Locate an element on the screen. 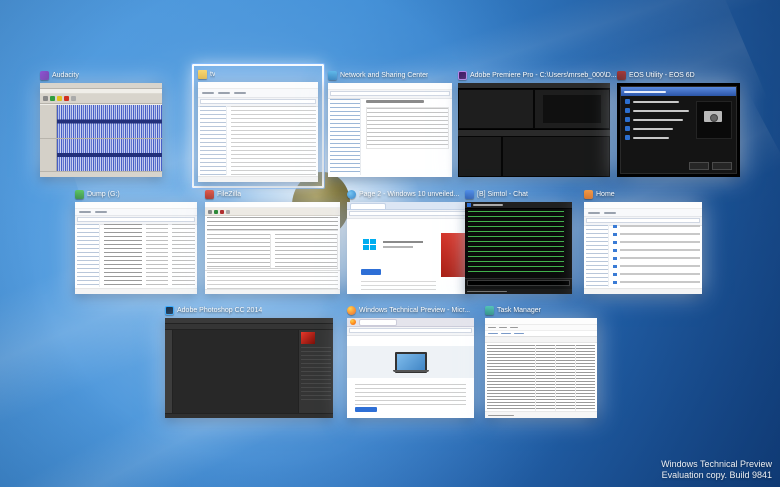 The image size is (780, 487). toolbar-button-icon is located at coordinates (73, 98).